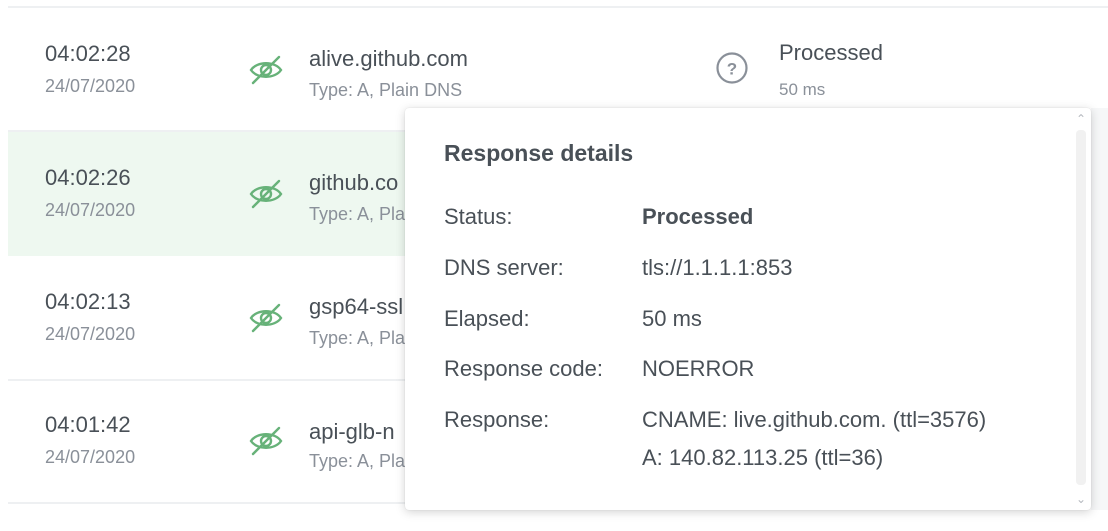  What do you see at coordinates (672, 318) in the screenshot?
I see `elapsed-value: 50 ms` at bounding box center [672, 318].